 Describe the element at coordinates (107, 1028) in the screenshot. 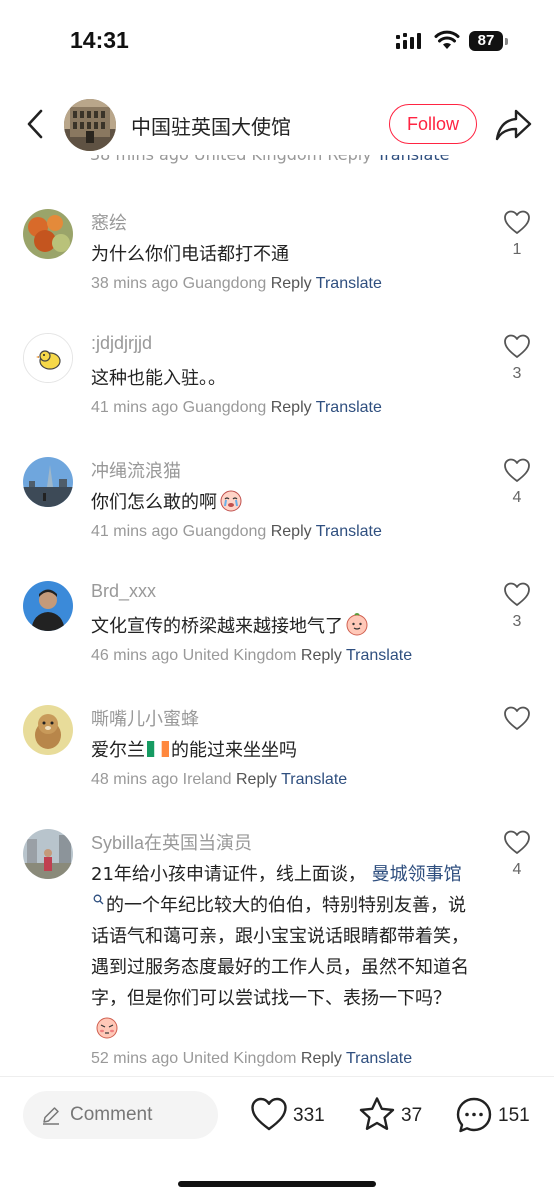

I see `blush-emoji-icon` at that location.